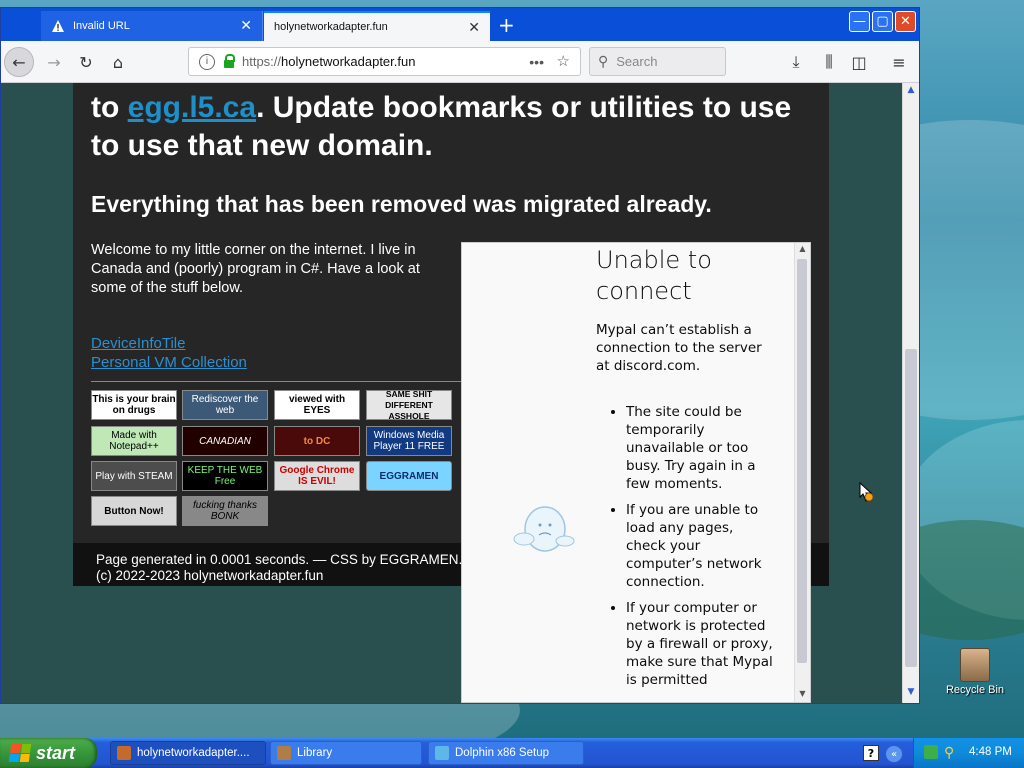  Describe the element at coordinates (277, 381) in the screenshot. I see `divider` at that location.